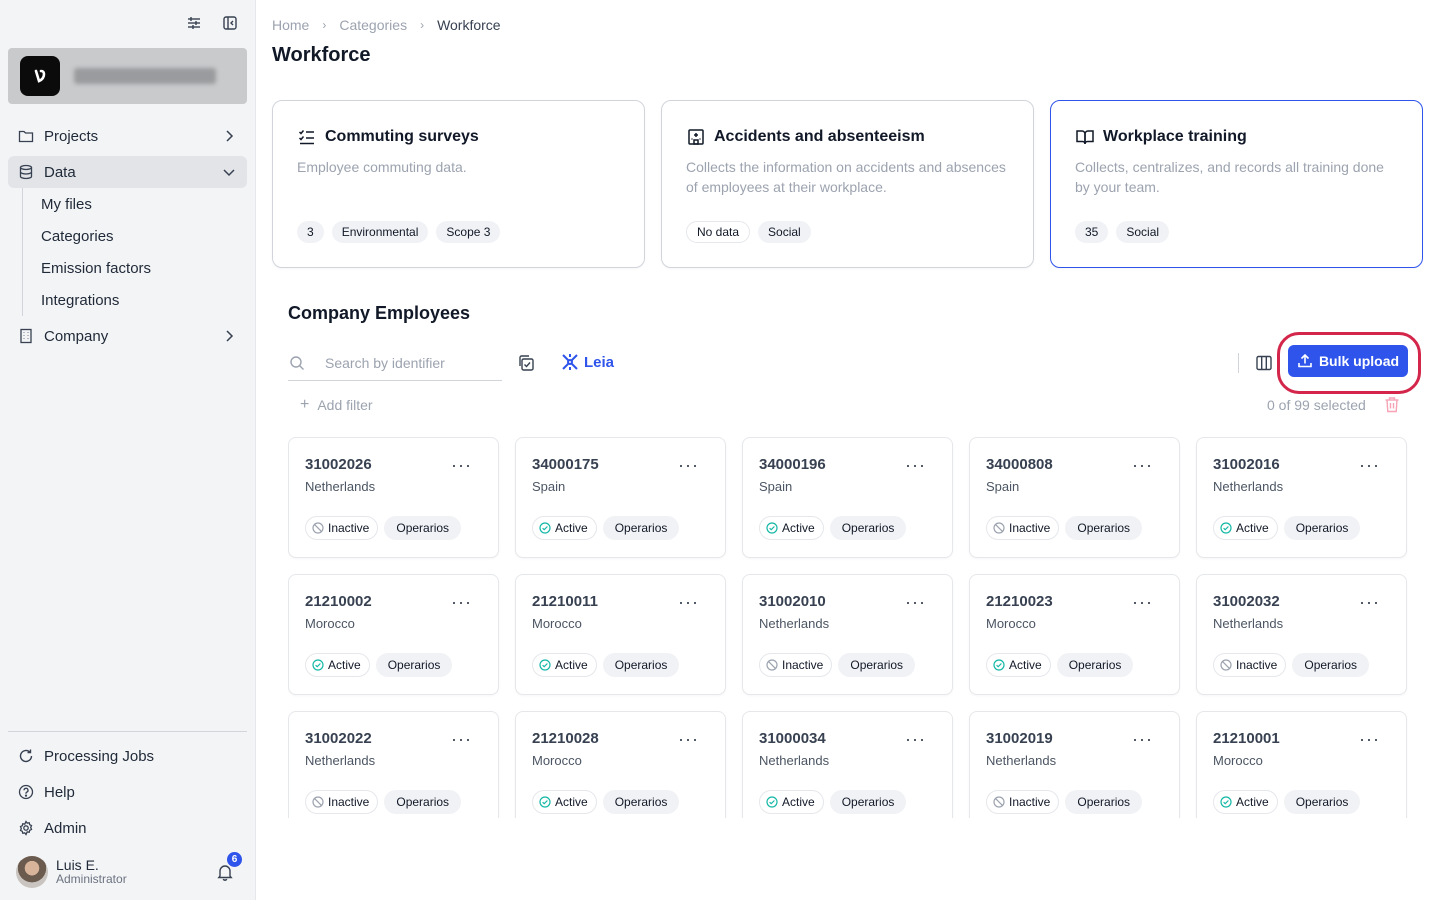 This screenshot has height=900, width=1440. I want to click on sidebar-bottom-nav: Processing Jobs Help Admin, so click(127, 789).